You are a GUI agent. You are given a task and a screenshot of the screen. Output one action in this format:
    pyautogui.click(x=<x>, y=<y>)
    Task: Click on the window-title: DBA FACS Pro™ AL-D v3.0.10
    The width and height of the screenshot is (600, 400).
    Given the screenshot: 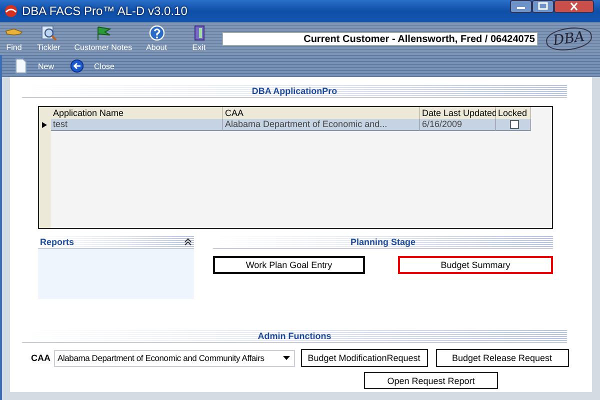 What is the action you would take?
    pyautogui.click(x=105, y=11)
    